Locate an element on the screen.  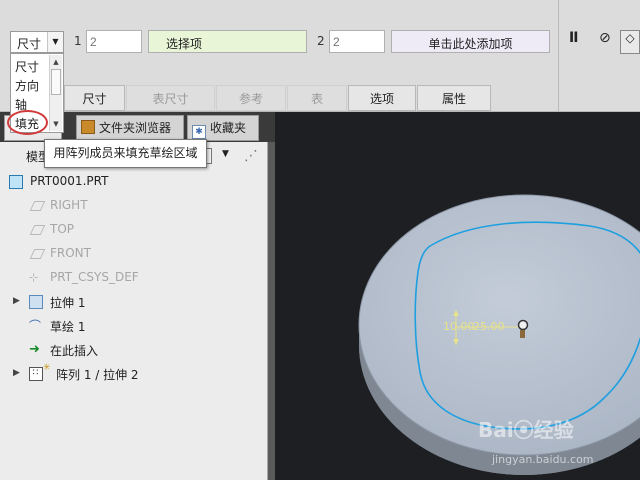
dir2-collector: 单击此处添加项 is located at coordinates (470, 41).